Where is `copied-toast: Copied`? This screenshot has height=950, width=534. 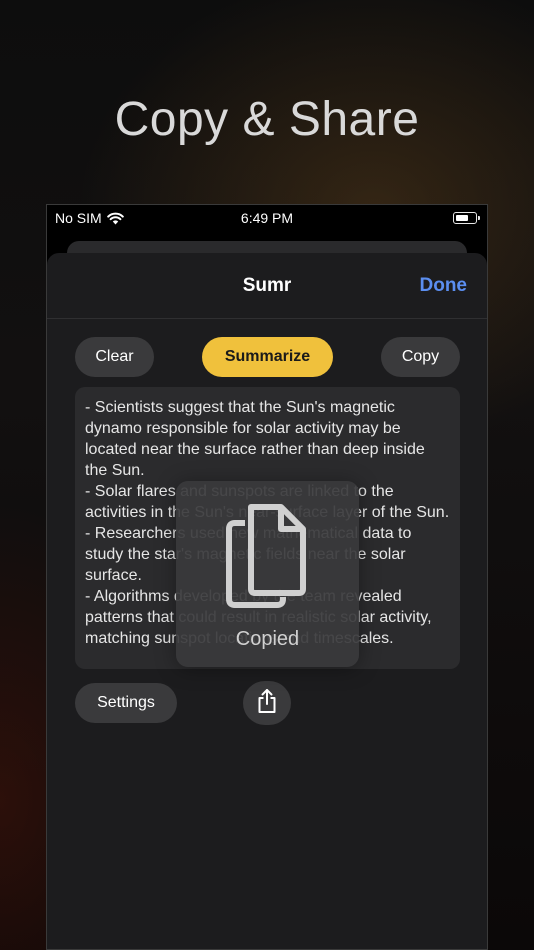
copied-toast: Copied is located at coordinates (267, 574).